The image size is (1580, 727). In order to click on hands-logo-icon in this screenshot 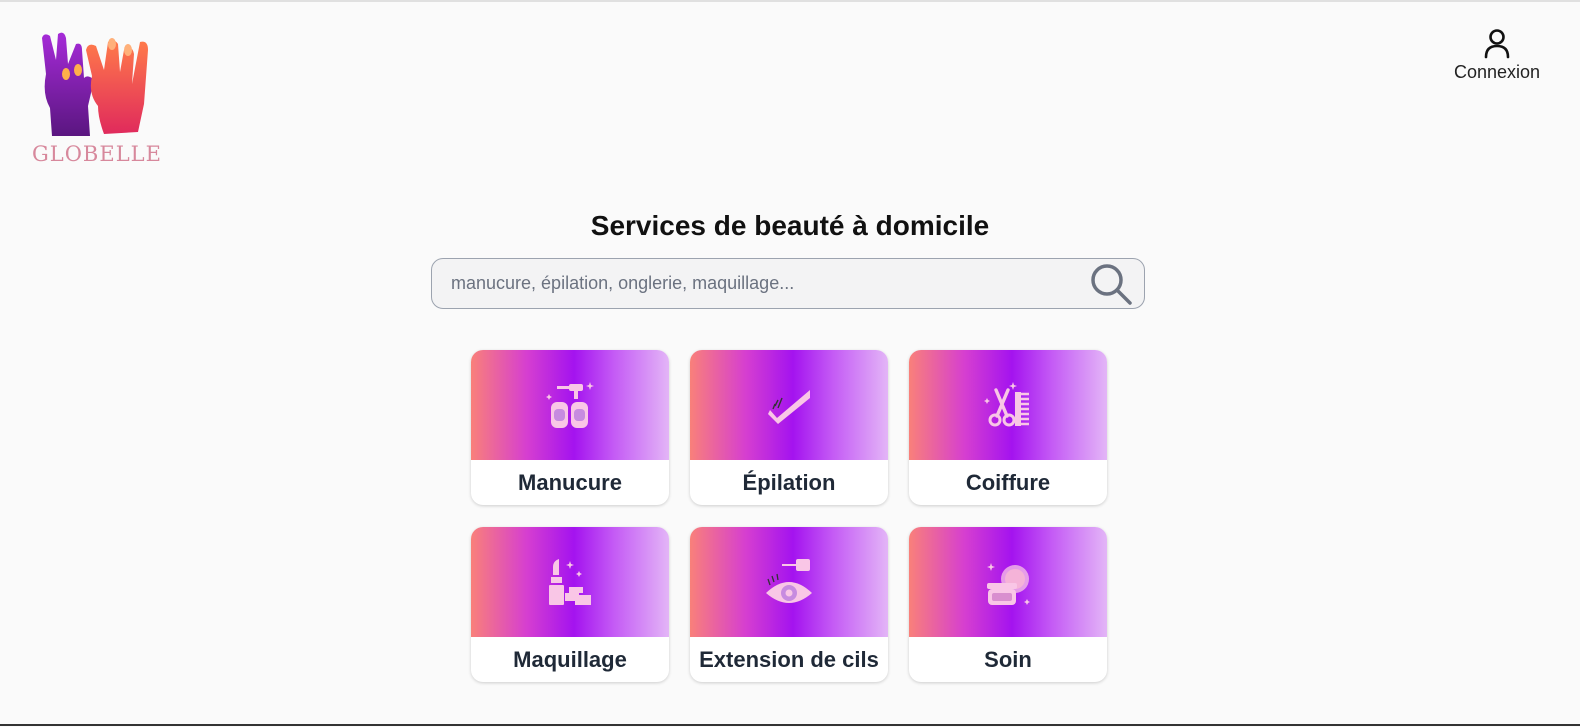, I will do `click(95, 84)`.